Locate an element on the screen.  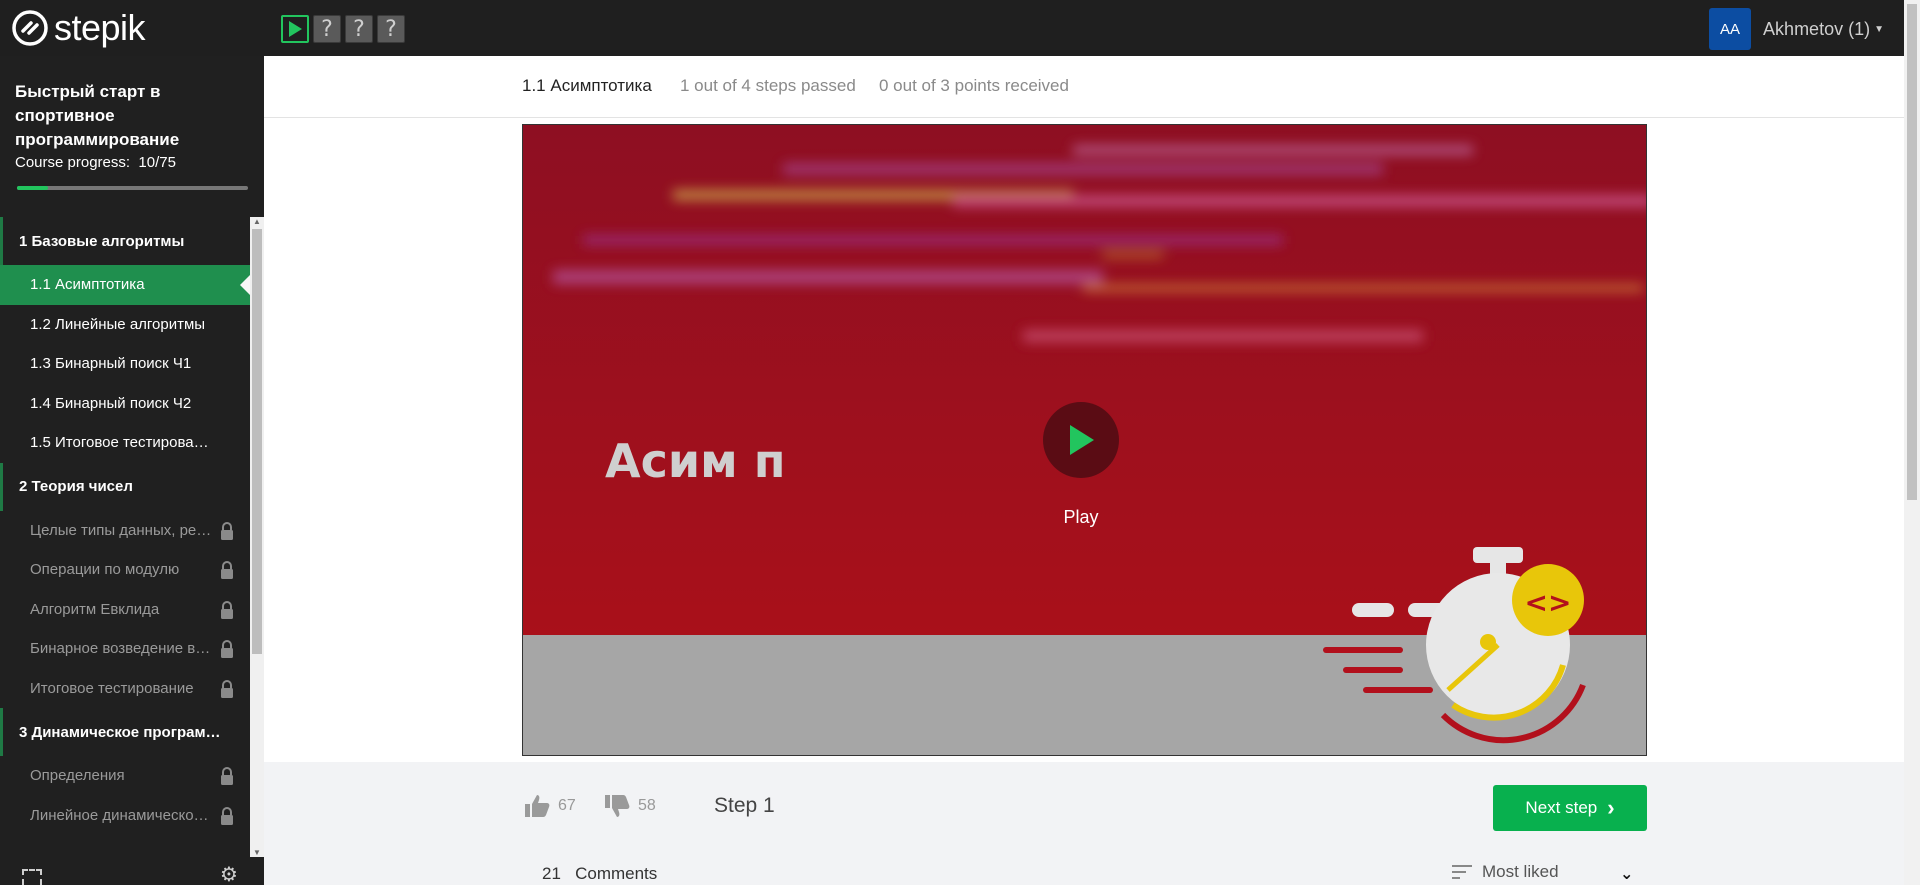
step-2-quiz-button: ? is located at coordinates (327, 29).